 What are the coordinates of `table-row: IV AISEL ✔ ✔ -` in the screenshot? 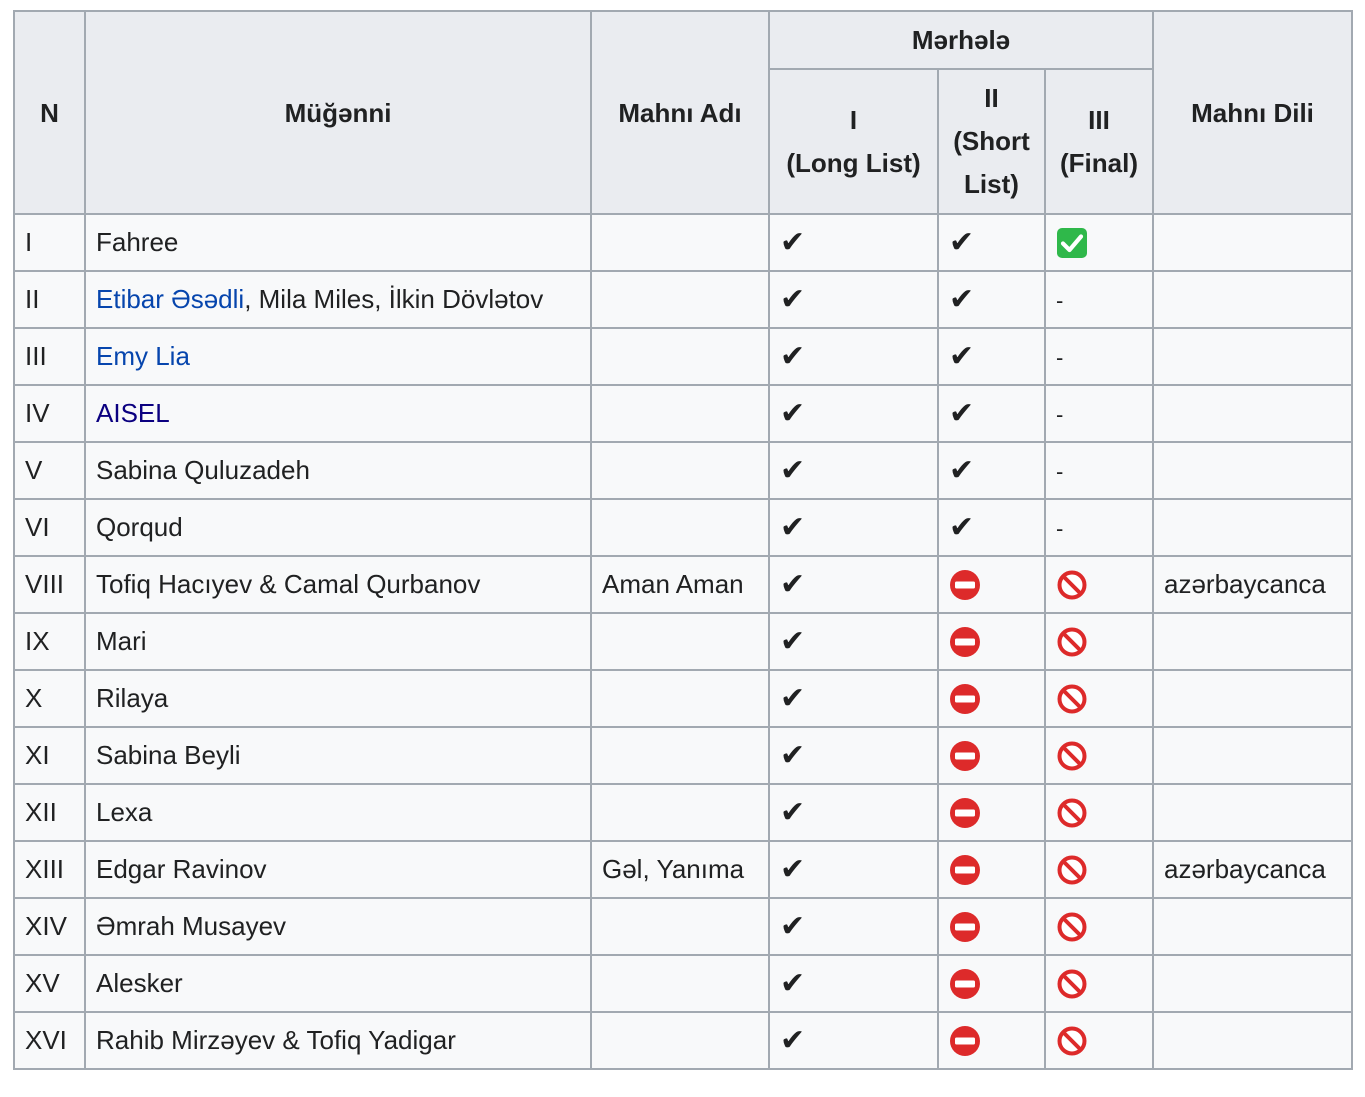 It's located at (683, 413).